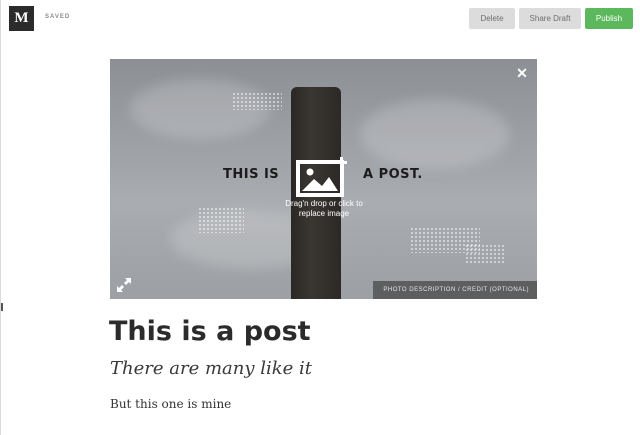  I want to click on hint-line-2: replace image, so click(324, 213).